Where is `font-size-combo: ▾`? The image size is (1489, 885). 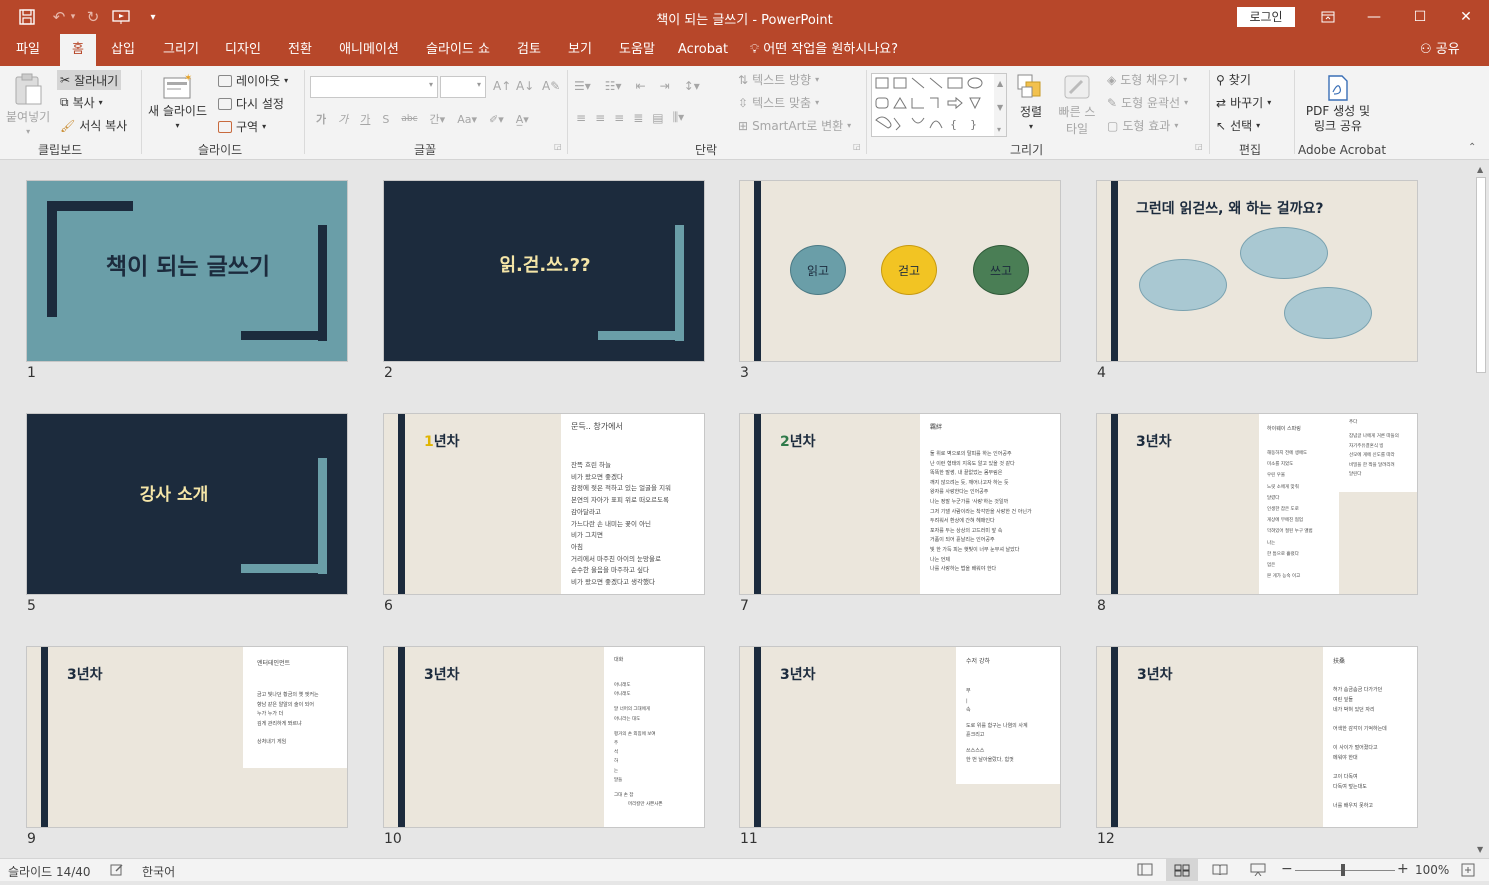 font-size-combo: ▾ is located at coordinates (463, 87).